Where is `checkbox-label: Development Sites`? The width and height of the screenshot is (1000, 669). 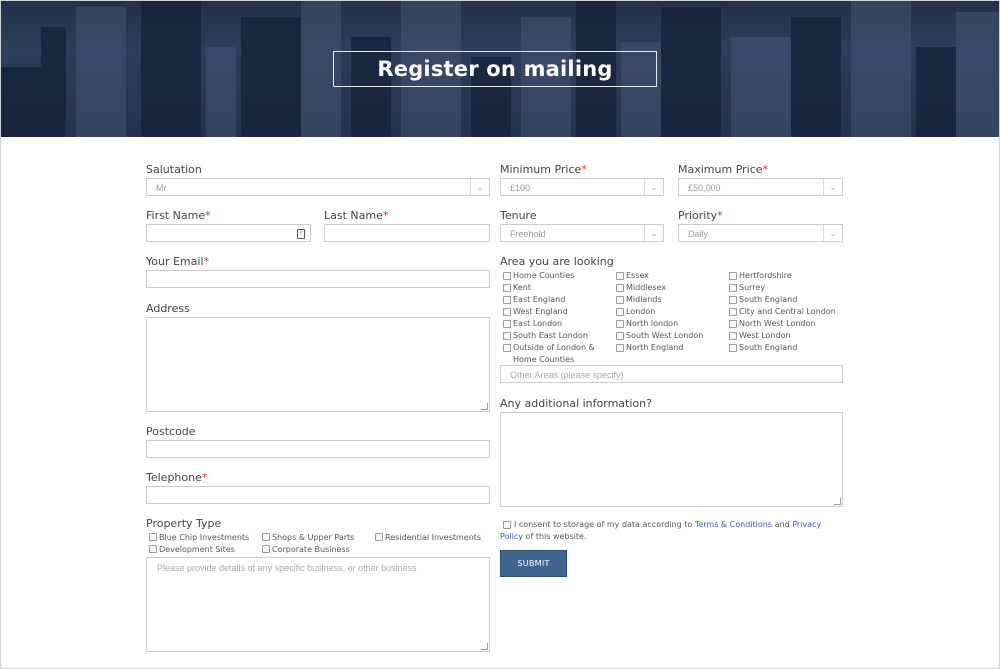 checkbox-label: Development Sites is located at coordinates (197, 549).